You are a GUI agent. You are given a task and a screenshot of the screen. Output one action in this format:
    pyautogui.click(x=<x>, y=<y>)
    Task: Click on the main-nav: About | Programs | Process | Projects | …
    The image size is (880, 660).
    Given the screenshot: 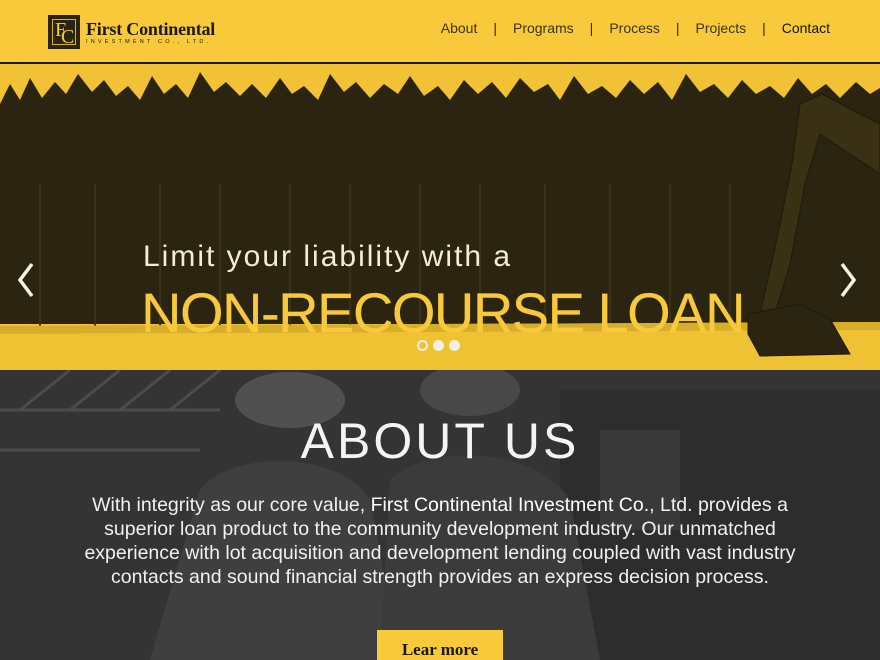 What is the action you would take?
    pyautogui.click(x=635, y=28)
    